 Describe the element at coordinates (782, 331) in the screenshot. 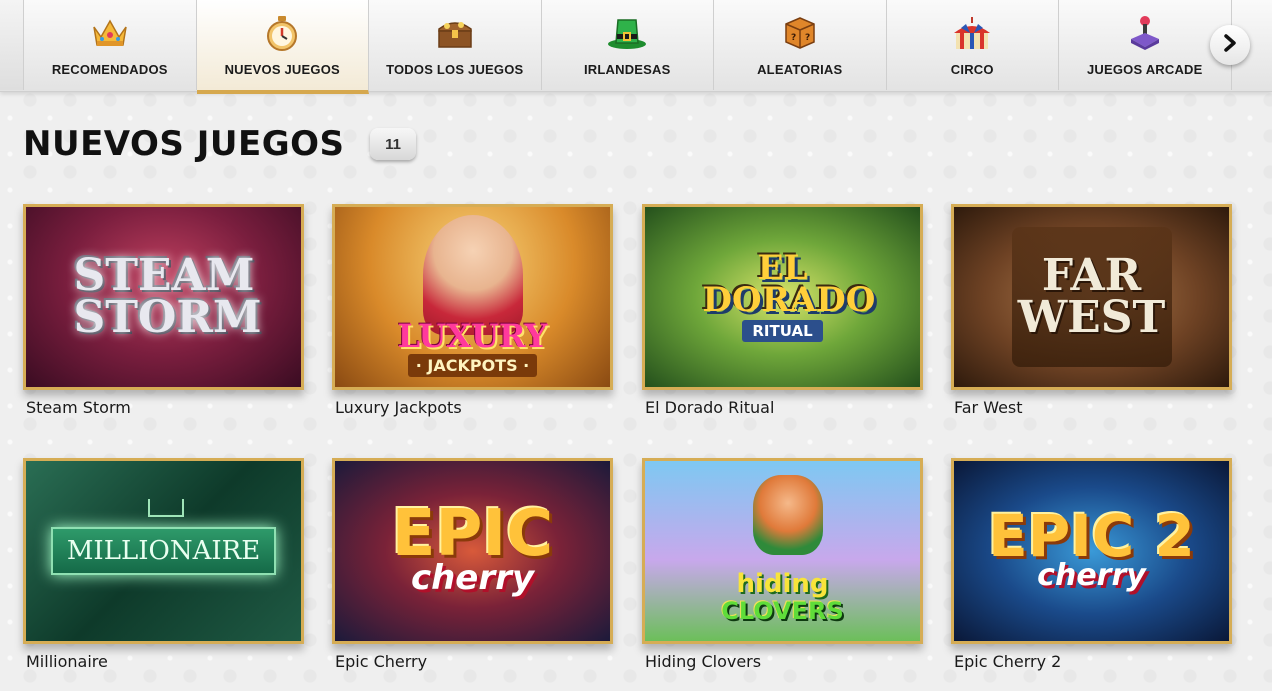

I see `thumbnail-art-subtitle: RITUAL` at that location.